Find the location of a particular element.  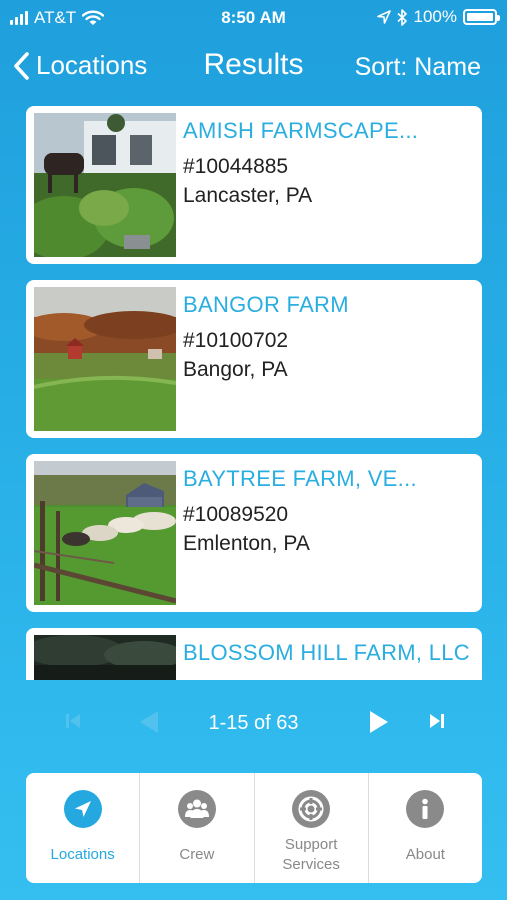

result-info: BLOSSOM HILL FARM, LLC is located at coordinates (327, 653).